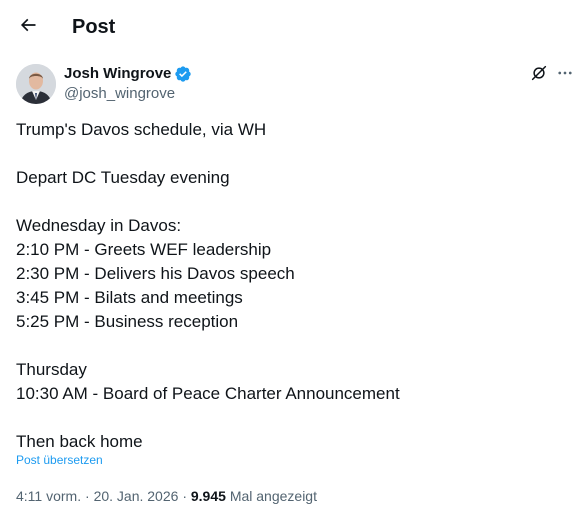  What do you see at coordinates (273, 496) in the screenshot?
I see `views-label: Mal angezeigt` at bounding box center [273, 496].